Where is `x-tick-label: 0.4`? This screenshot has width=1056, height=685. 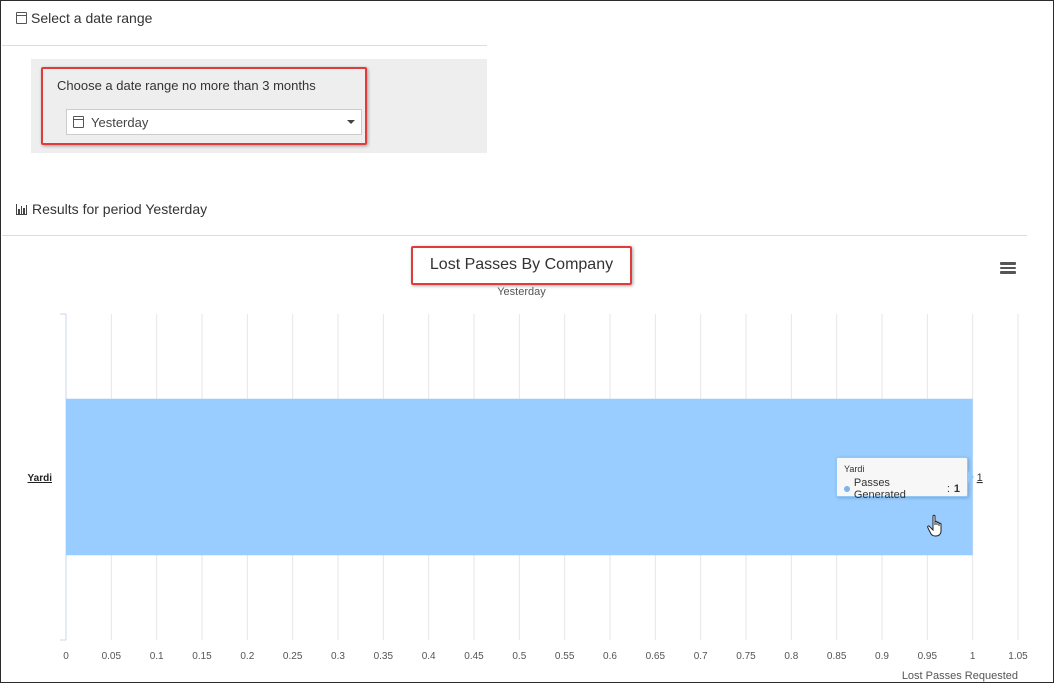
x-tick-label: 0.4 is located at coordinates (429, 656).